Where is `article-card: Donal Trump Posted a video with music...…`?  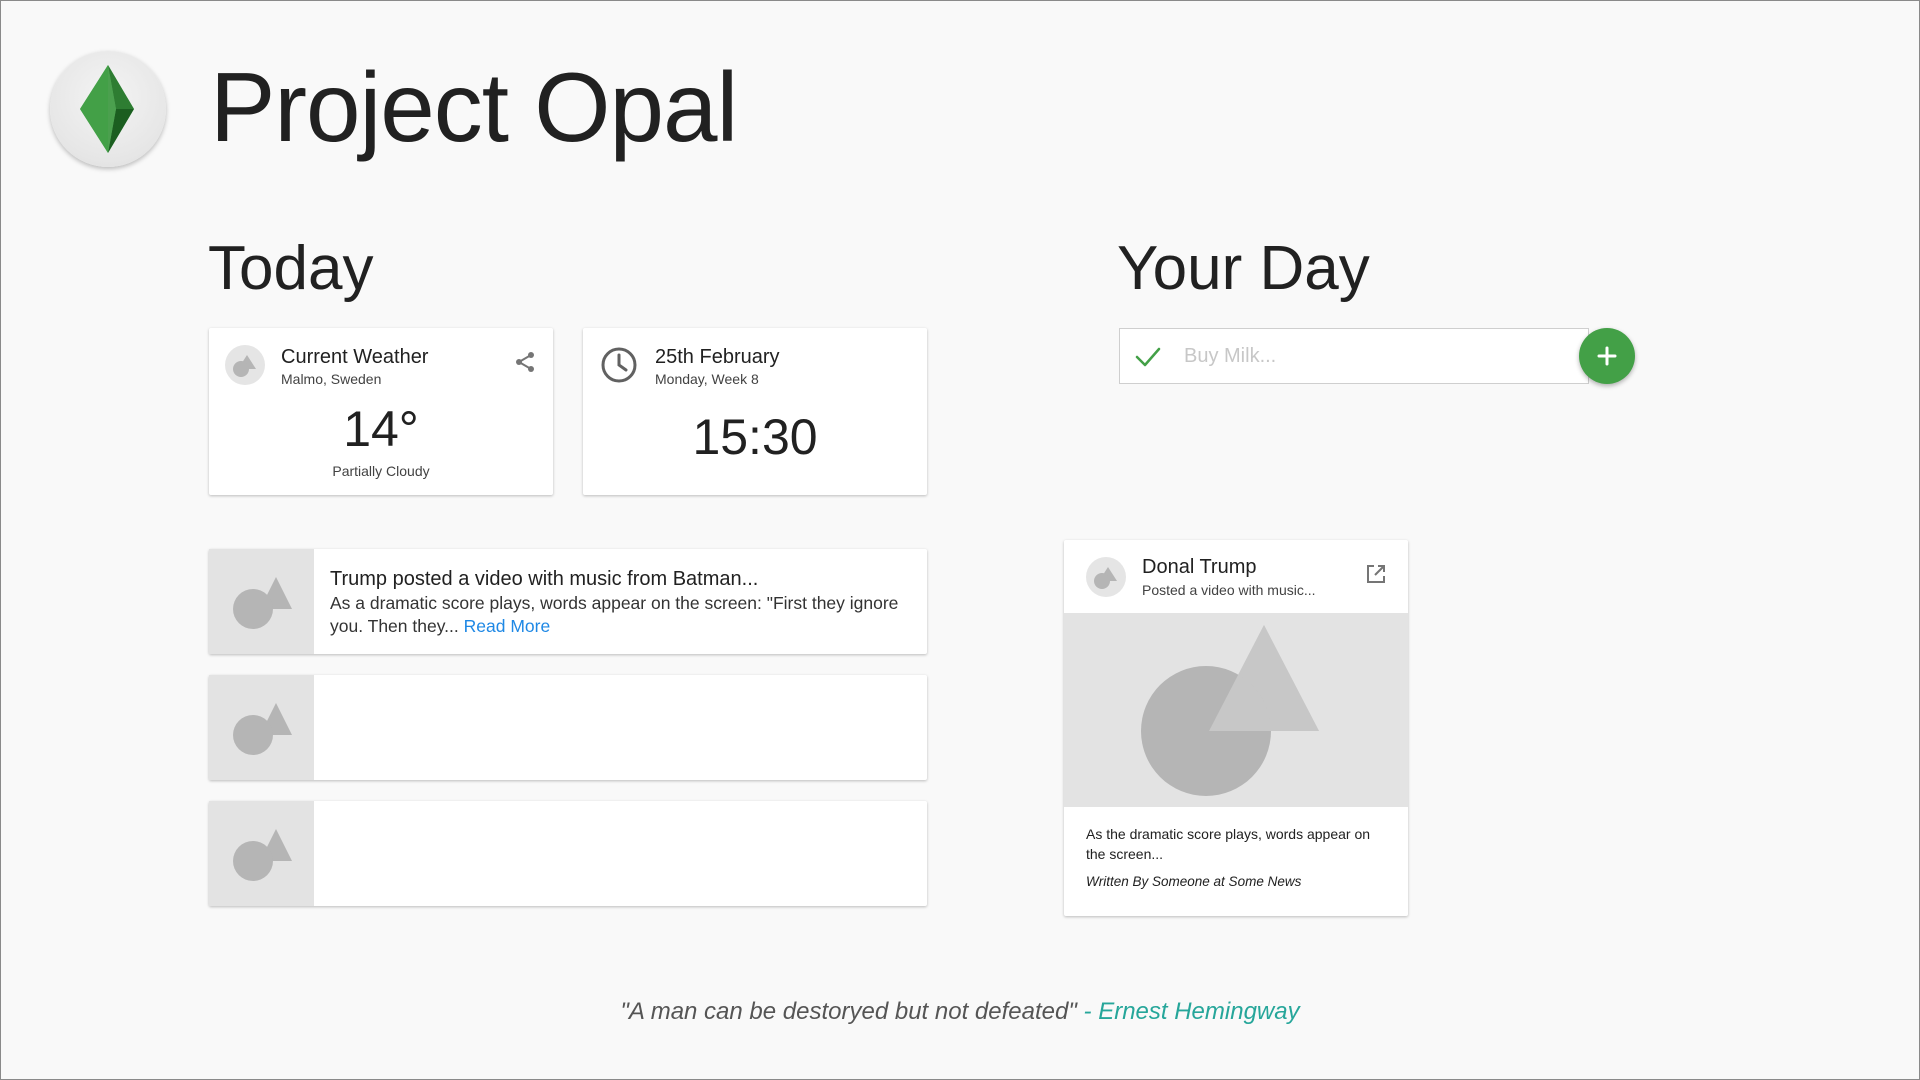 article-card: Donal Trump Posted a video with music...… is located at coordinates (1236, 728).